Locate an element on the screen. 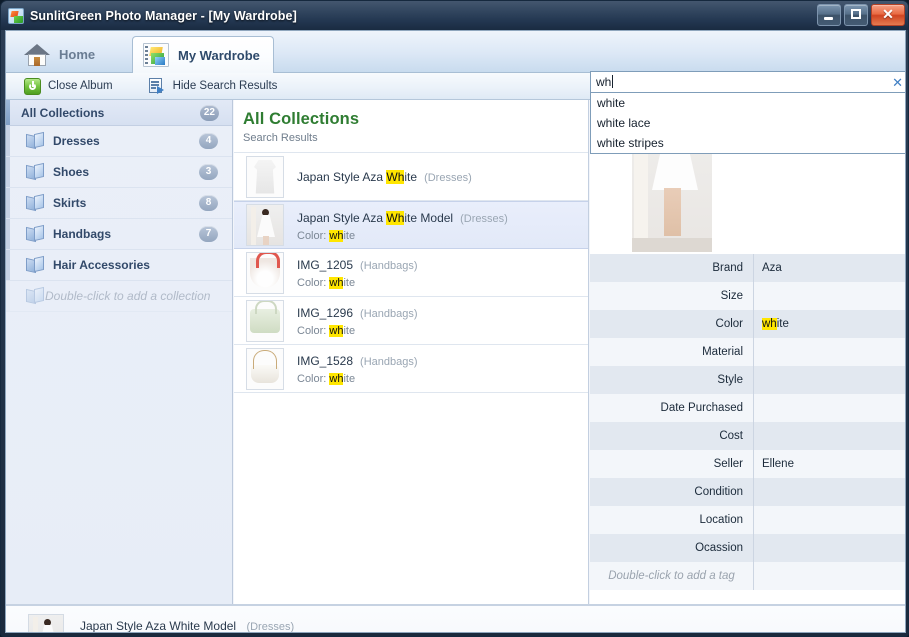  sidebar-item-dresses: Dresses 4 is located at coordinates (119, 141).